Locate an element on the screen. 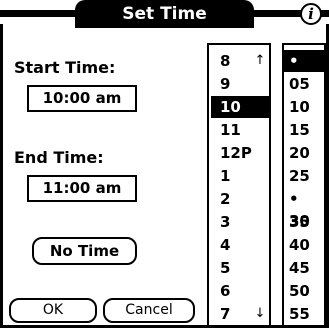  minute-list-item: 05 is located at coordinates (304, 84).